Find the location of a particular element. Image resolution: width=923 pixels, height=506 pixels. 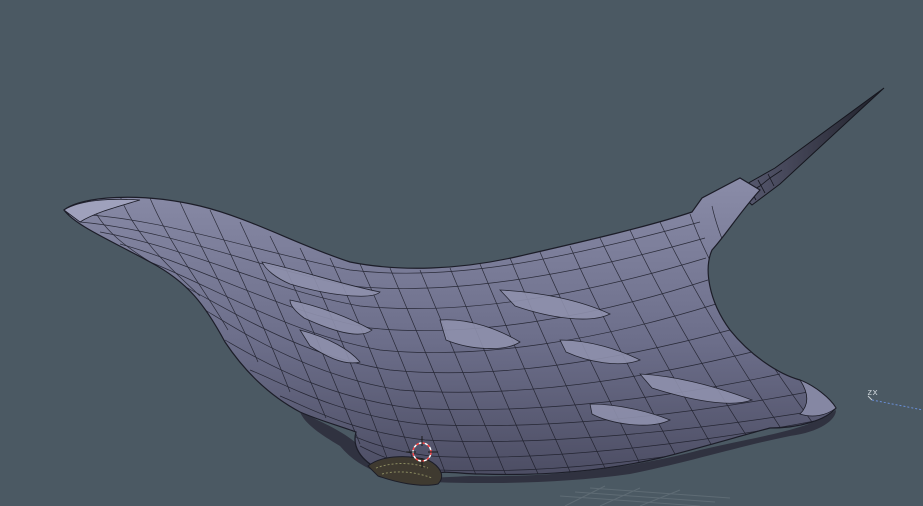

axis-gizmo-icon is located at coordinates (895, 403).